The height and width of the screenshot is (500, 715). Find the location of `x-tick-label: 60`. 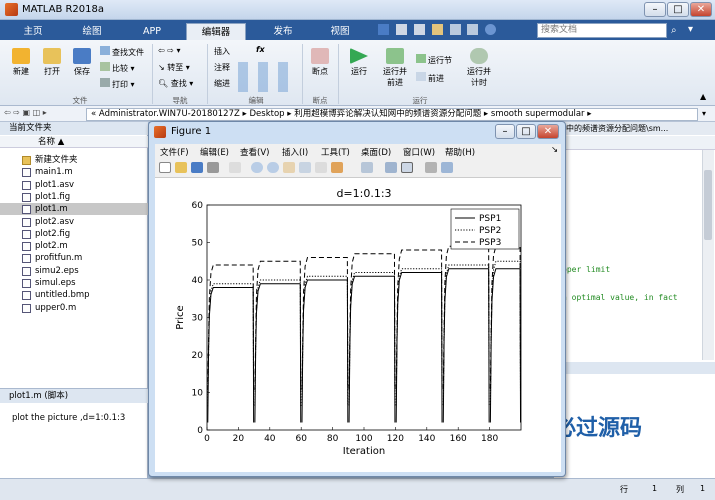

x-tick-label: 60 is located at coordinates (301, 439).